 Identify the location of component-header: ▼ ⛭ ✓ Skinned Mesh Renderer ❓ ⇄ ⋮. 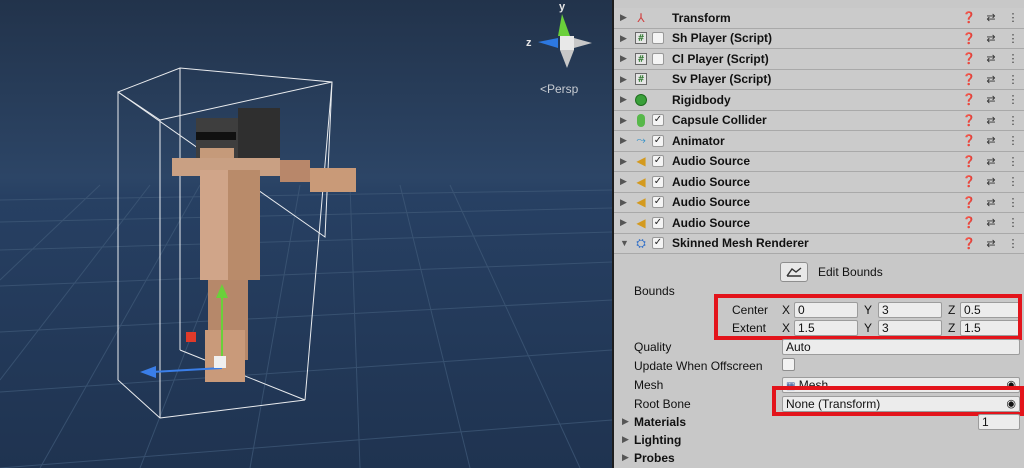
(819, 243).